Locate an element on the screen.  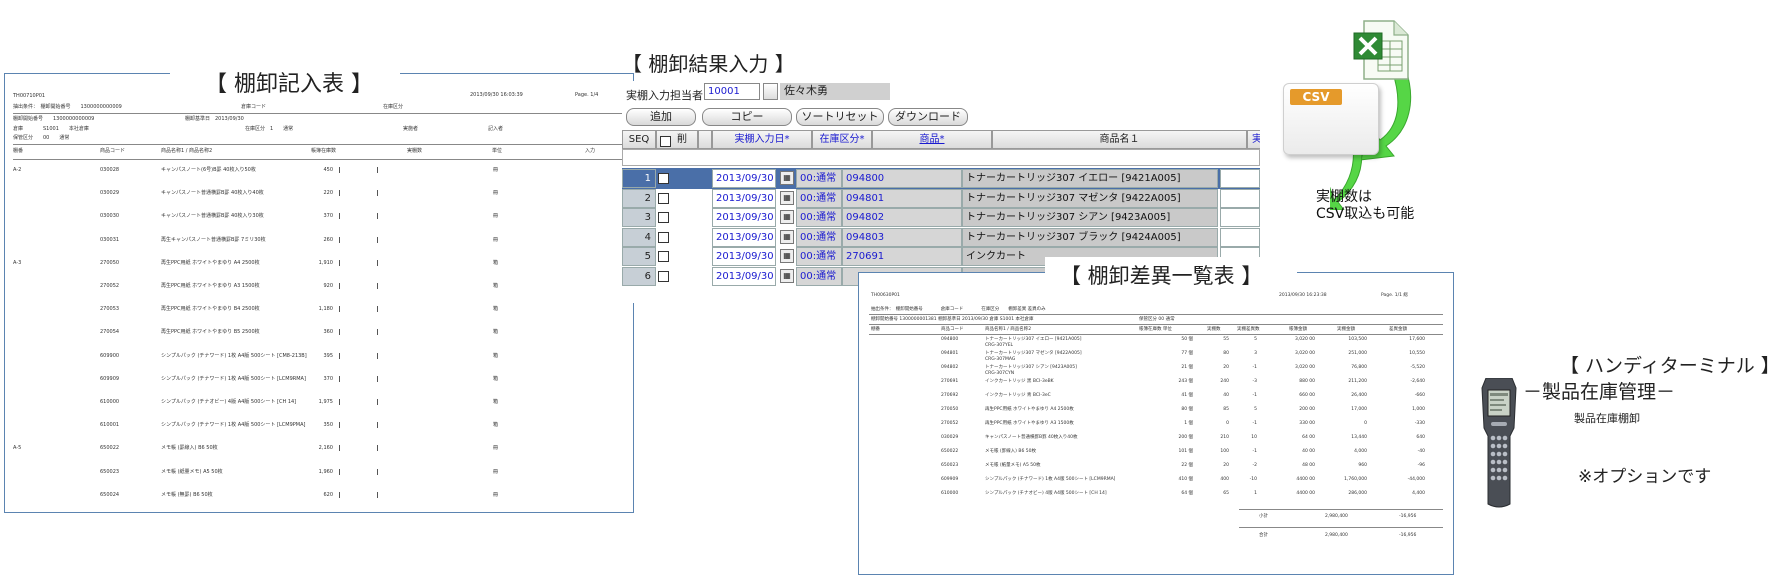
row-book-qty: 350 is located at coordinates (328, 425).